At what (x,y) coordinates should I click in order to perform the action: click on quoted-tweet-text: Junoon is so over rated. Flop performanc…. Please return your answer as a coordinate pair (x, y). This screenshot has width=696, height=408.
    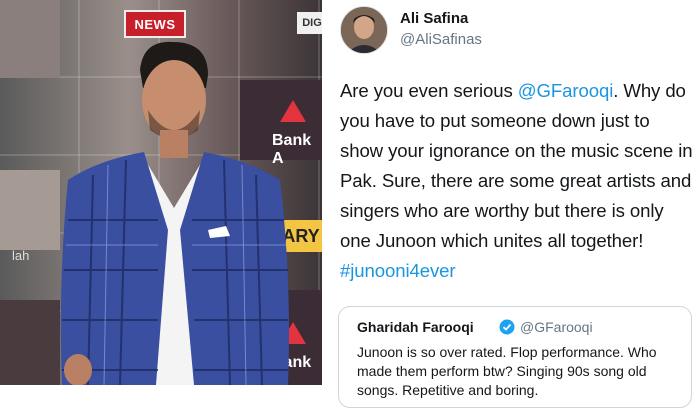
    Looking at the image, I should click on (507, 371).